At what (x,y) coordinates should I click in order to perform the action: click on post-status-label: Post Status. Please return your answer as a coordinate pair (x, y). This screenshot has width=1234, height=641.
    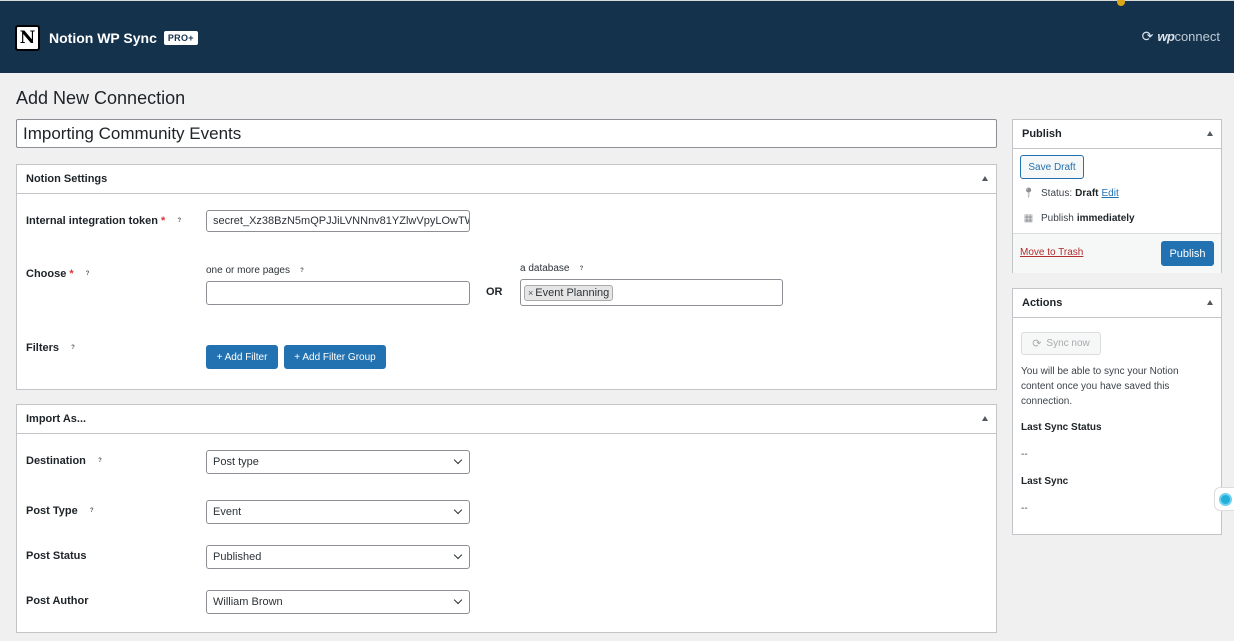
    Looking at the image, I should click on (56, 556).